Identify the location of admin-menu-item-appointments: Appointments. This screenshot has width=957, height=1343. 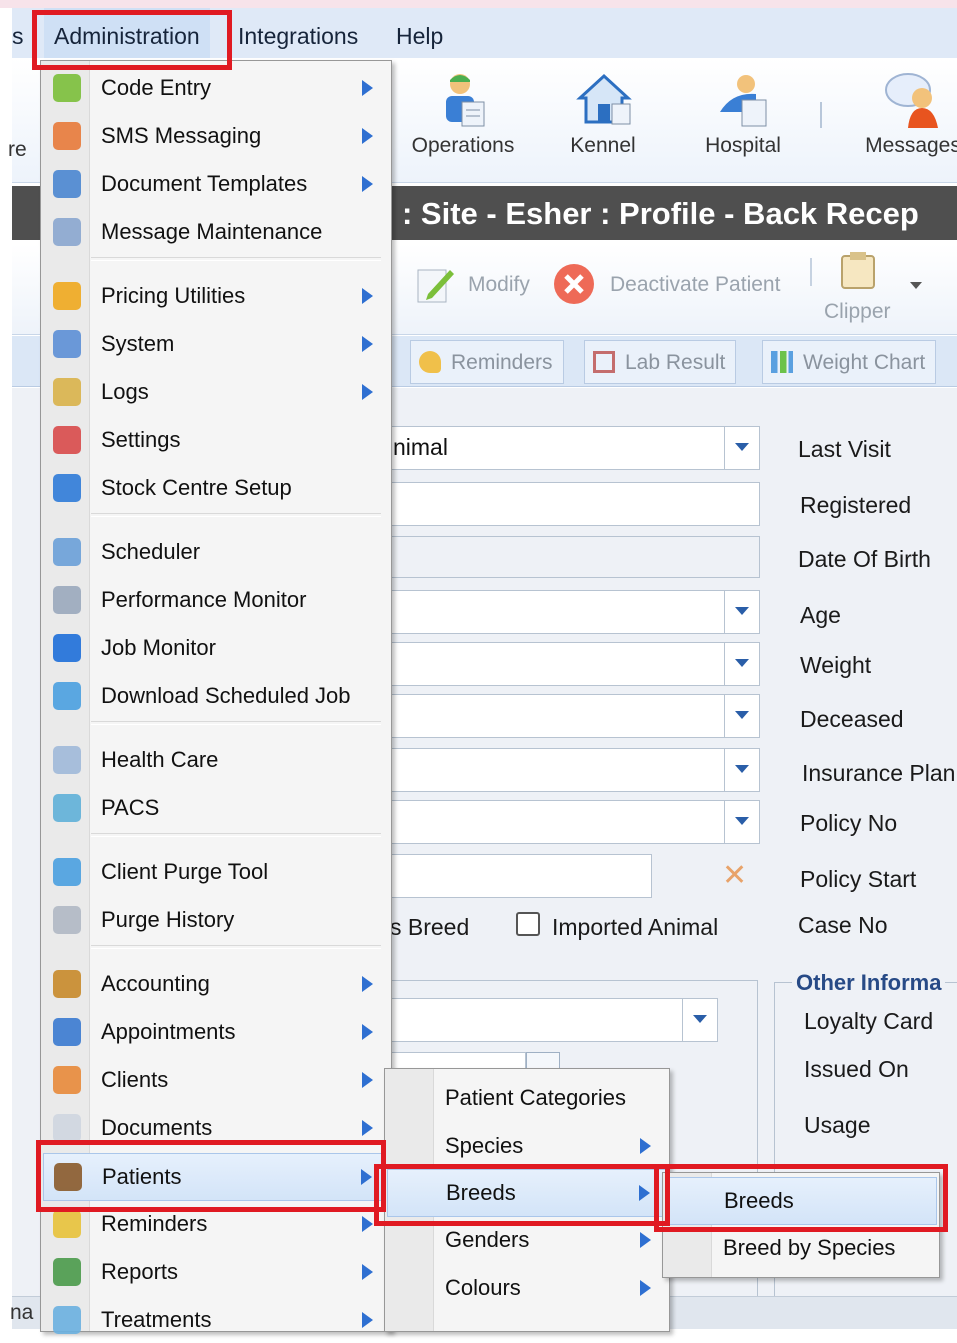
(216, 1032).